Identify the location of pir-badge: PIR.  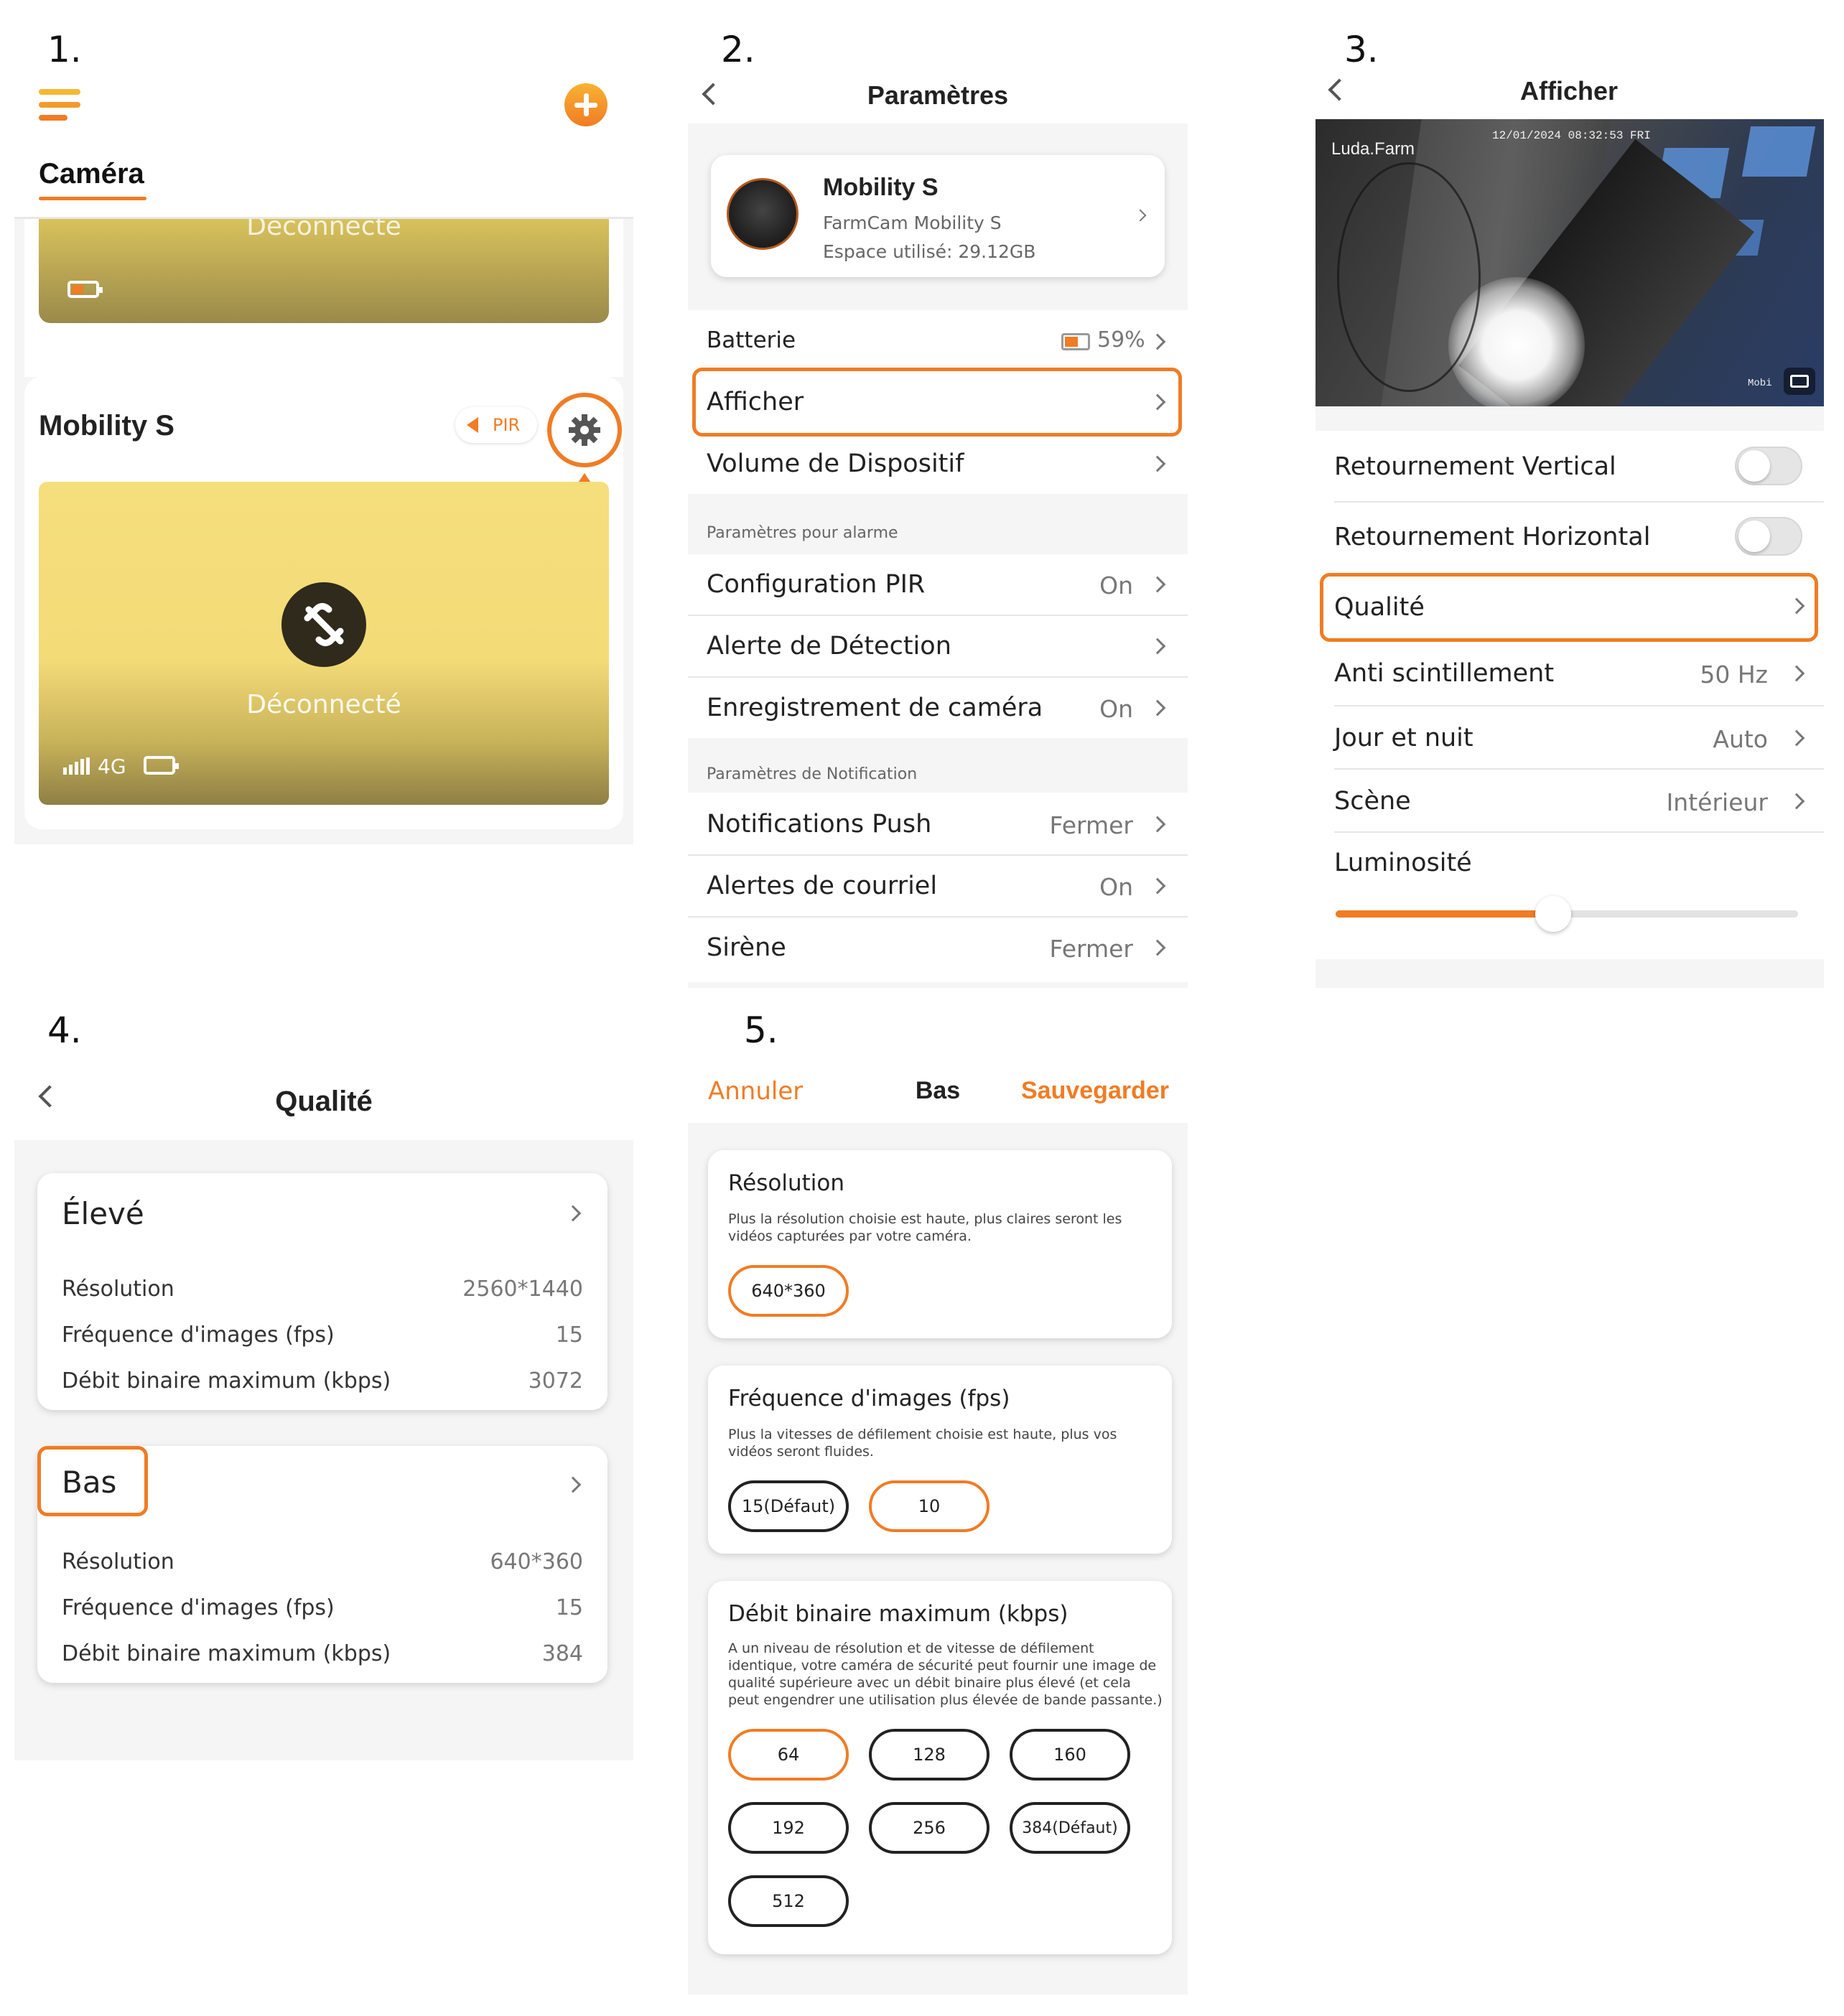
(496, 425).